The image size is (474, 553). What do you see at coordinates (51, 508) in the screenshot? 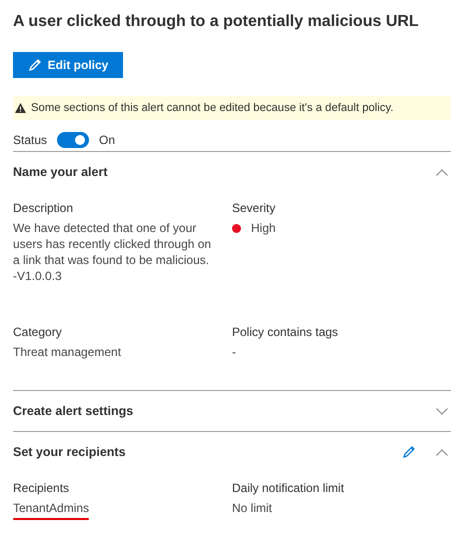
I see `field-value: TenantAdmins` at bounding box center [51, 508].